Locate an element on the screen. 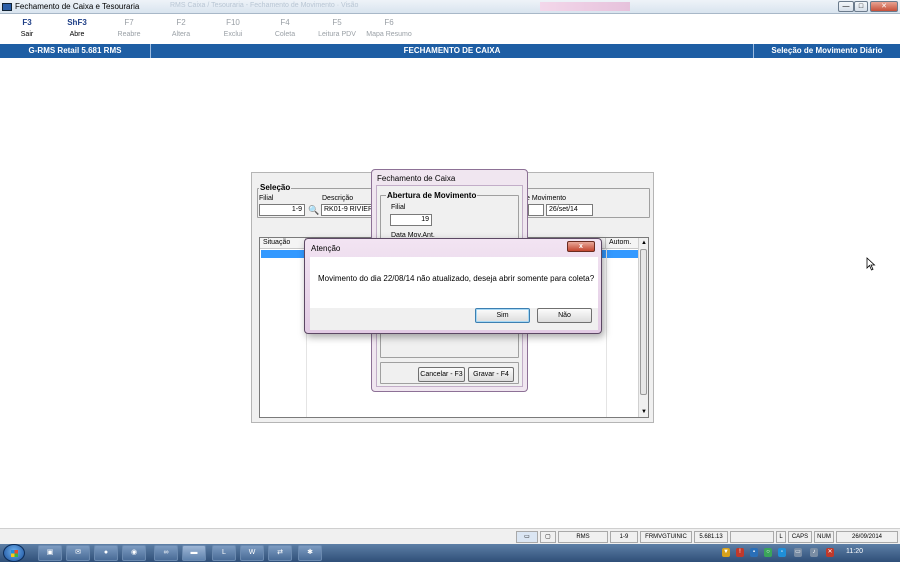 The width and height of the screenshot is (900, 562). tray-shield-icon: ▼ is located at coordinates (726, 552).